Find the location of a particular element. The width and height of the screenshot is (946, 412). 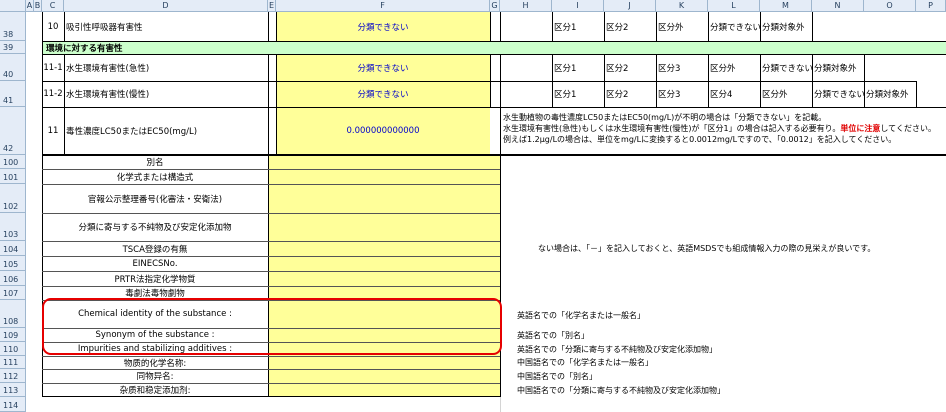

field-label: 分類に寄与する不純物及び安定化添加物 is located at coordinates (155, 228).